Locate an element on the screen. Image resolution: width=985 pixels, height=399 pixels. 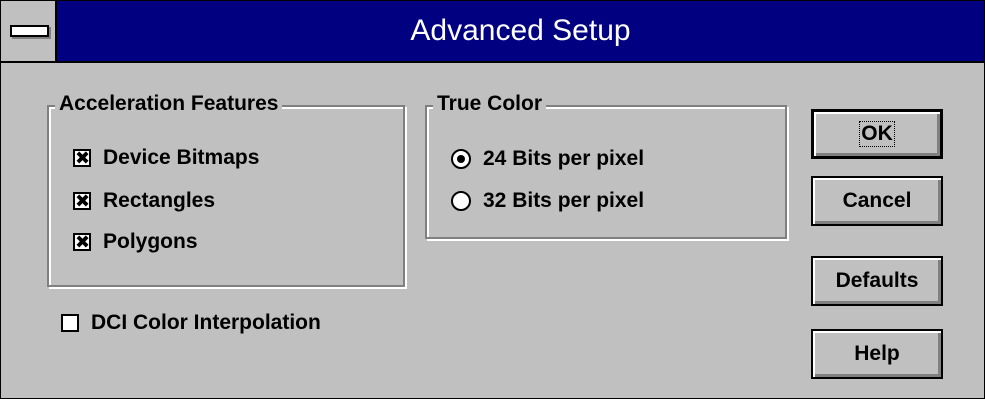
checkbox-label: Rectangles is located at coordinates (159, 200).